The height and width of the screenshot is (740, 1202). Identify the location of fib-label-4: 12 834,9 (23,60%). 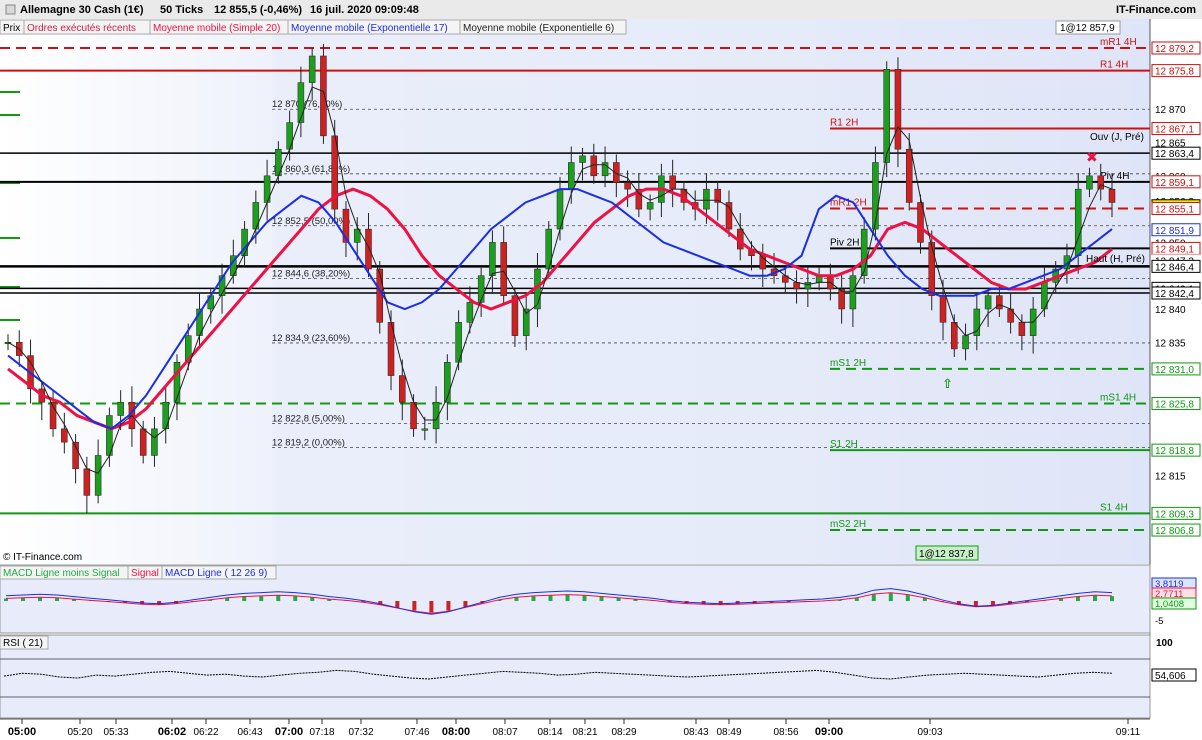
(311, 338).